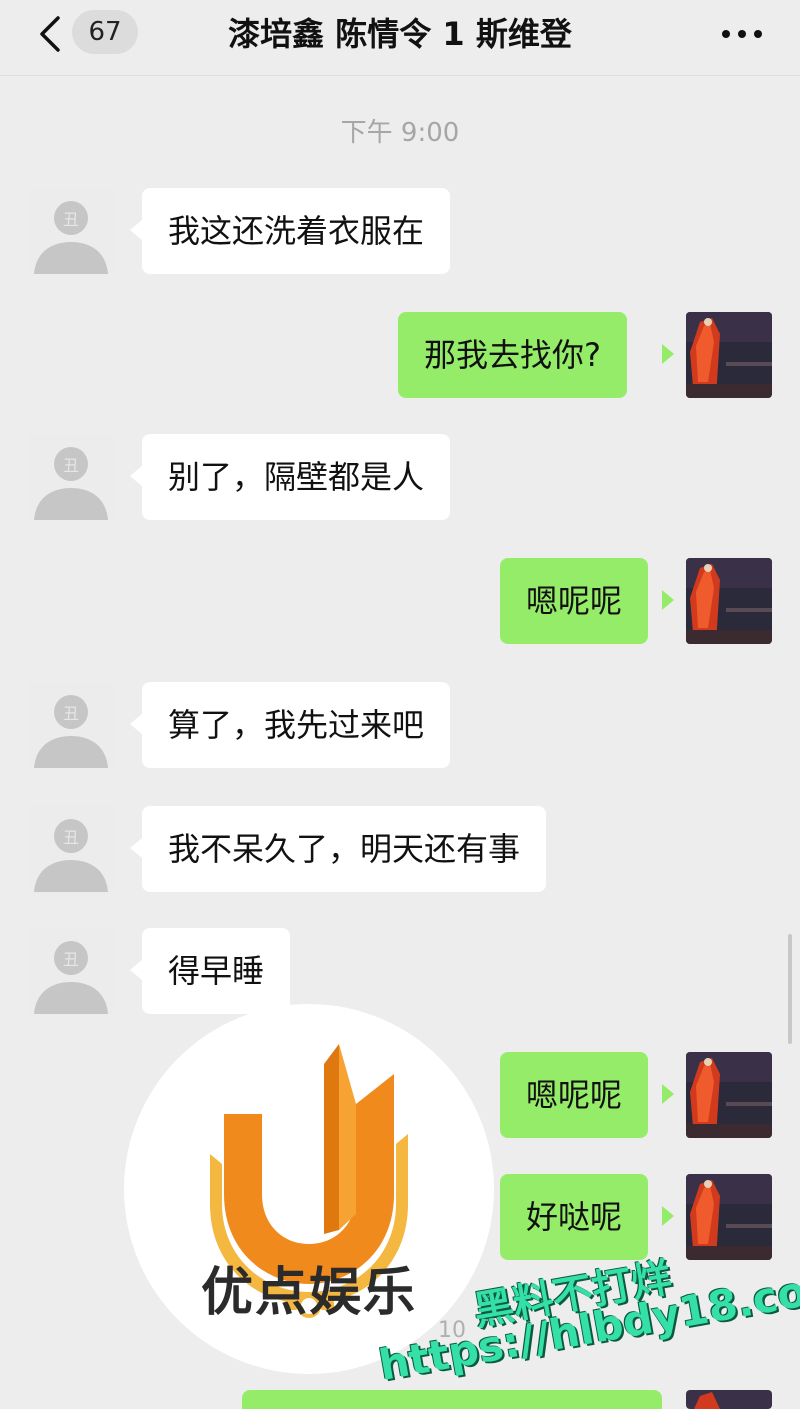 The height and width of the screenshot is (1409, 800). I want to click on message-bubble-incoming: 我不呆久了，明天还有事, so click(344, 849).